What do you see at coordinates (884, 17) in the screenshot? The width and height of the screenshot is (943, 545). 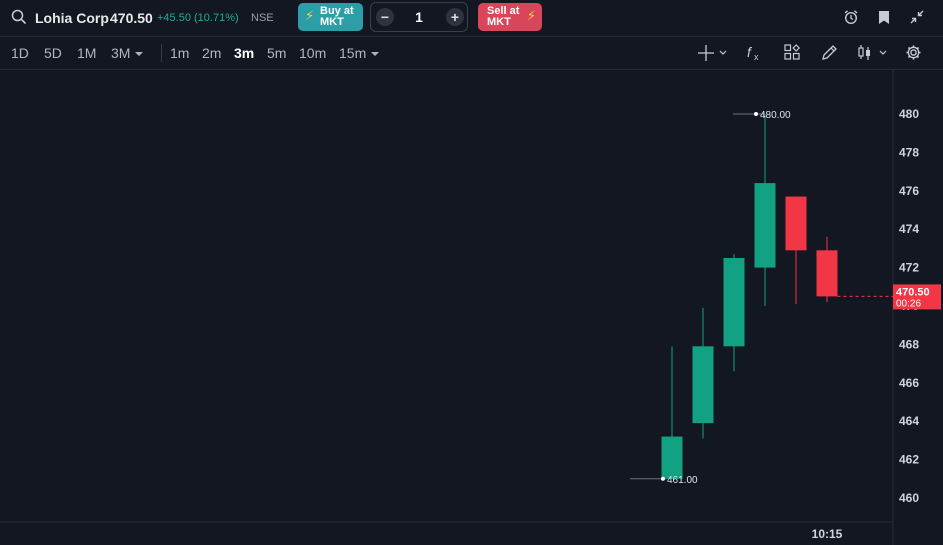 I see `bookmark-icon` at bounding box center [884, 17].